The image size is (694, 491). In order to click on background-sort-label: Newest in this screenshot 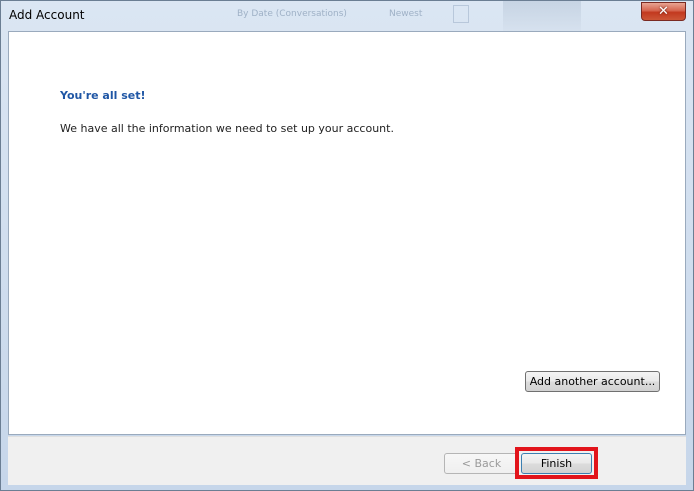, I will do `click(406, 14)`.